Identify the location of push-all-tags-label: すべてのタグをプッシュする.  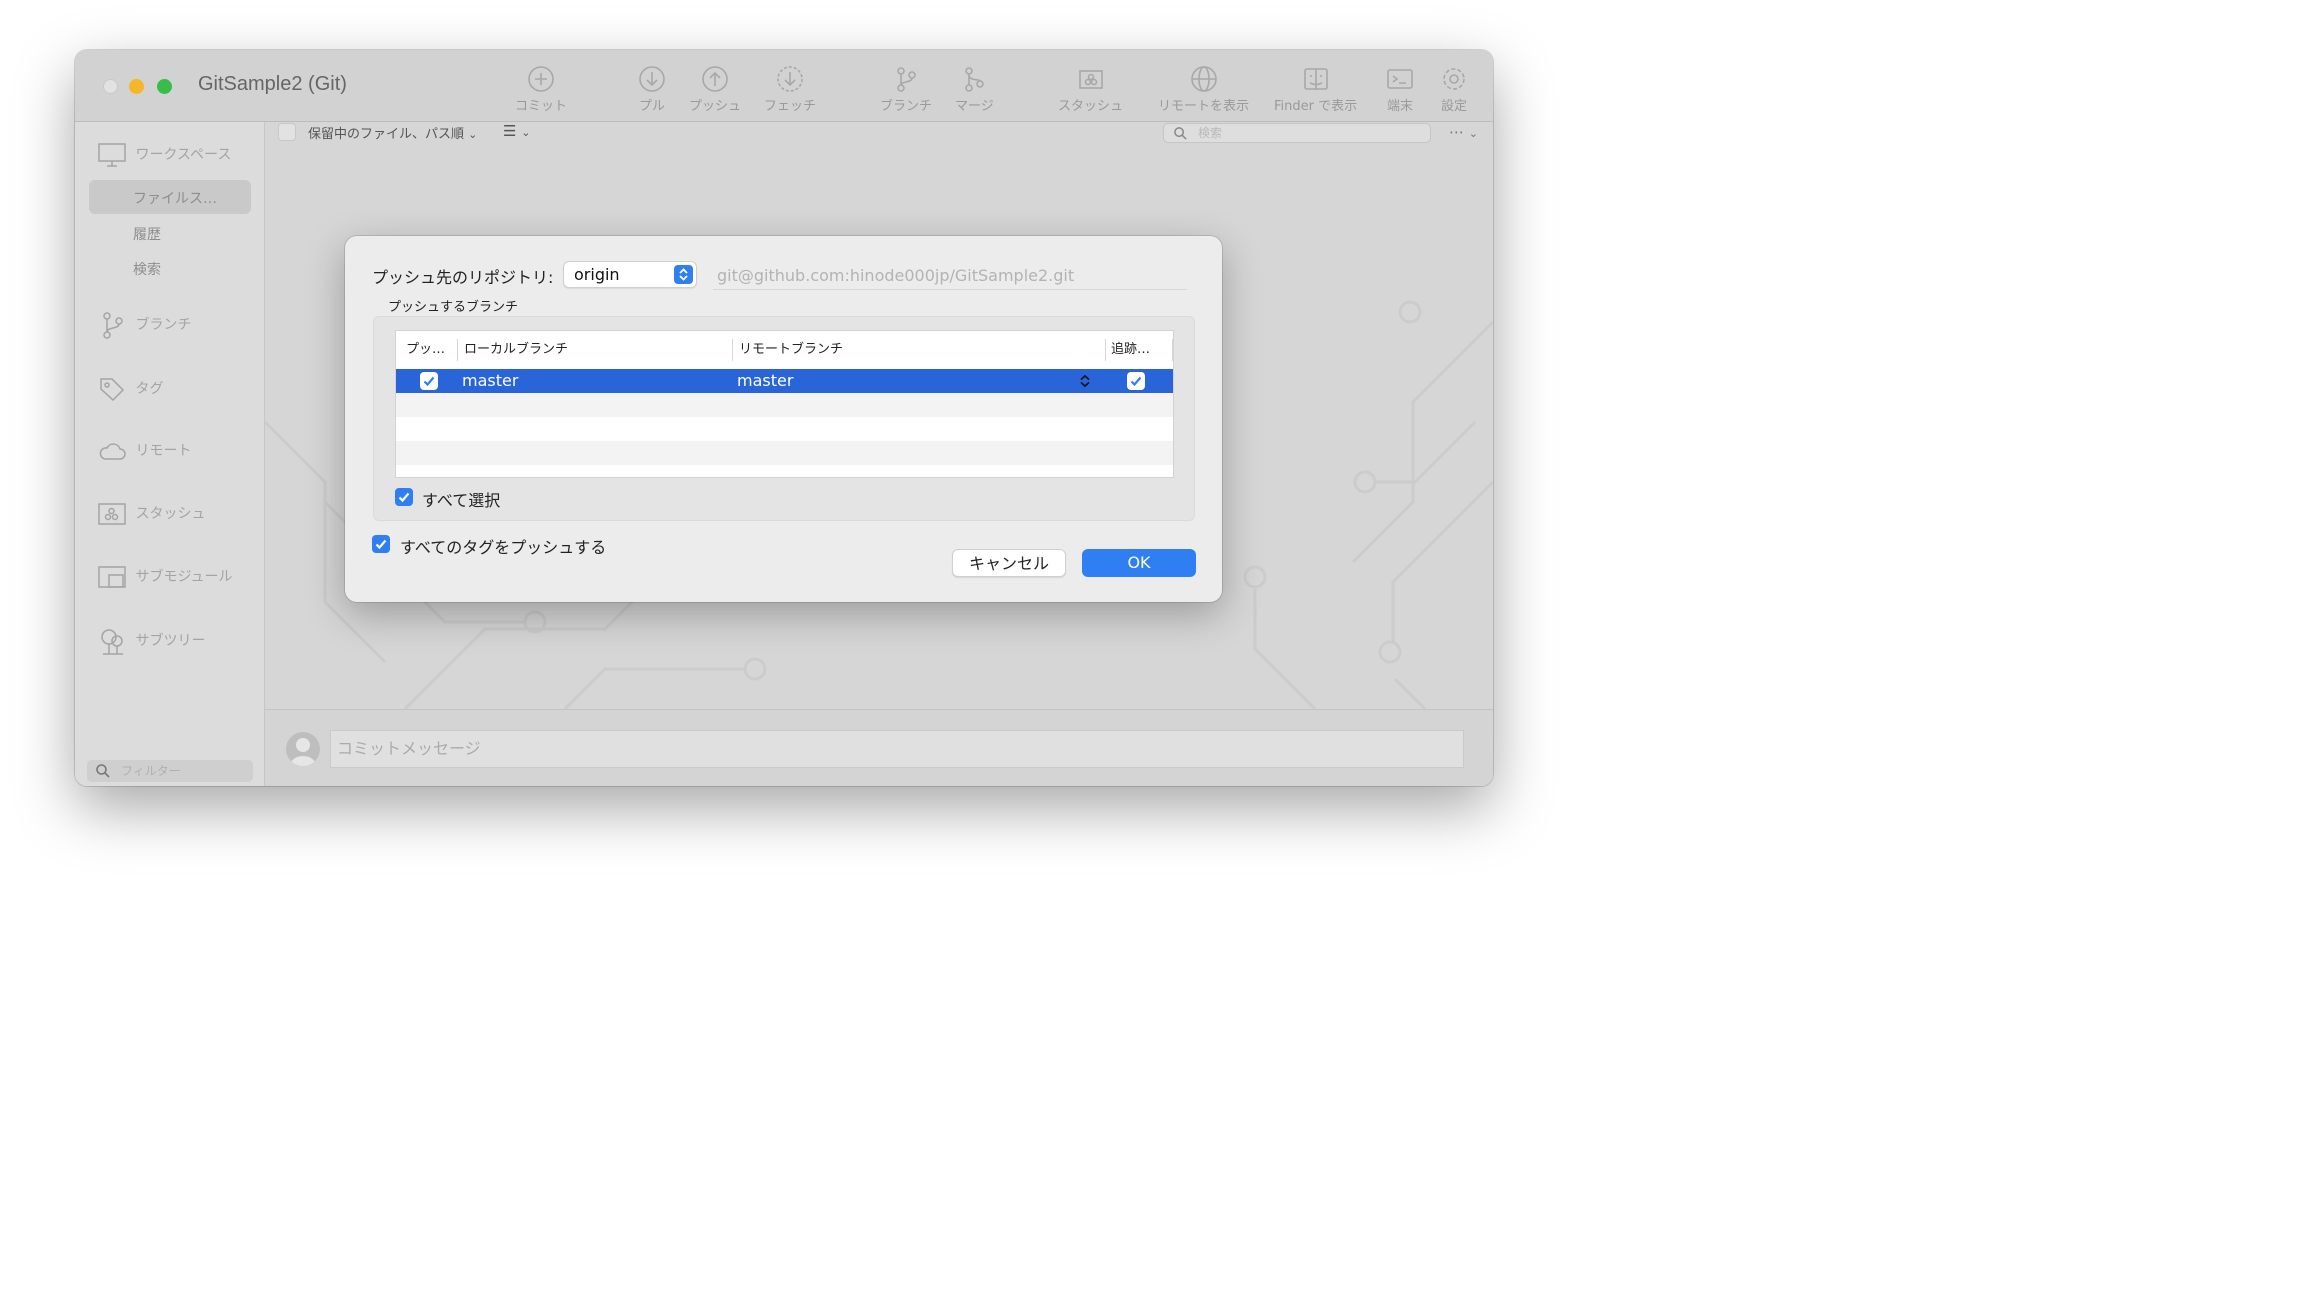
(503, 547).